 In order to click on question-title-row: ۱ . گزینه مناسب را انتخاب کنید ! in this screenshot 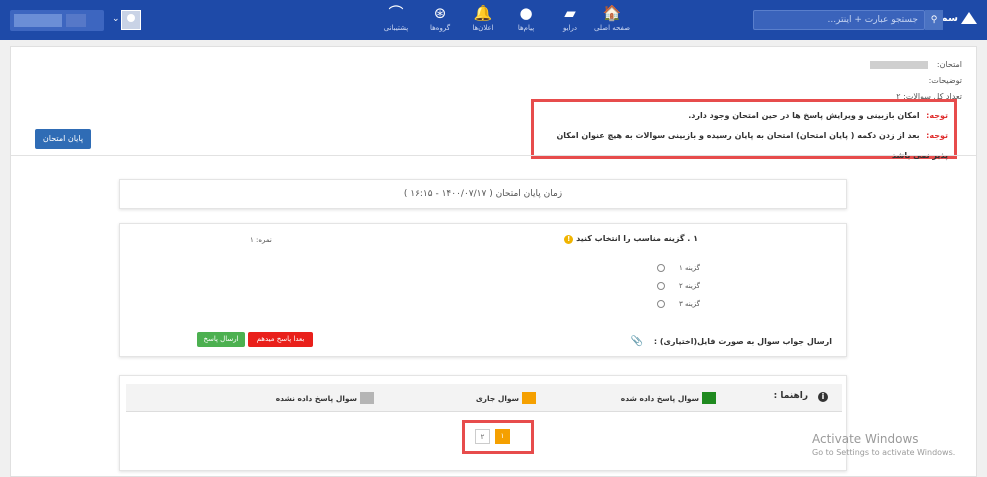, I will do `click(627, 239)`.